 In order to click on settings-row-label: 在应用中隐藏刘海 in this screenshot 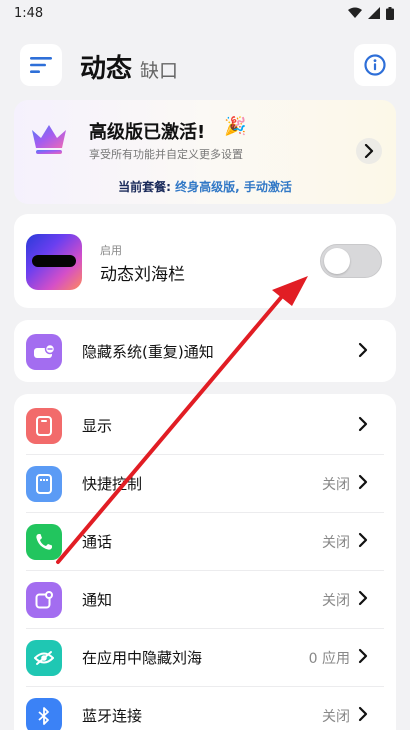, I will do `click(142, 658)`.